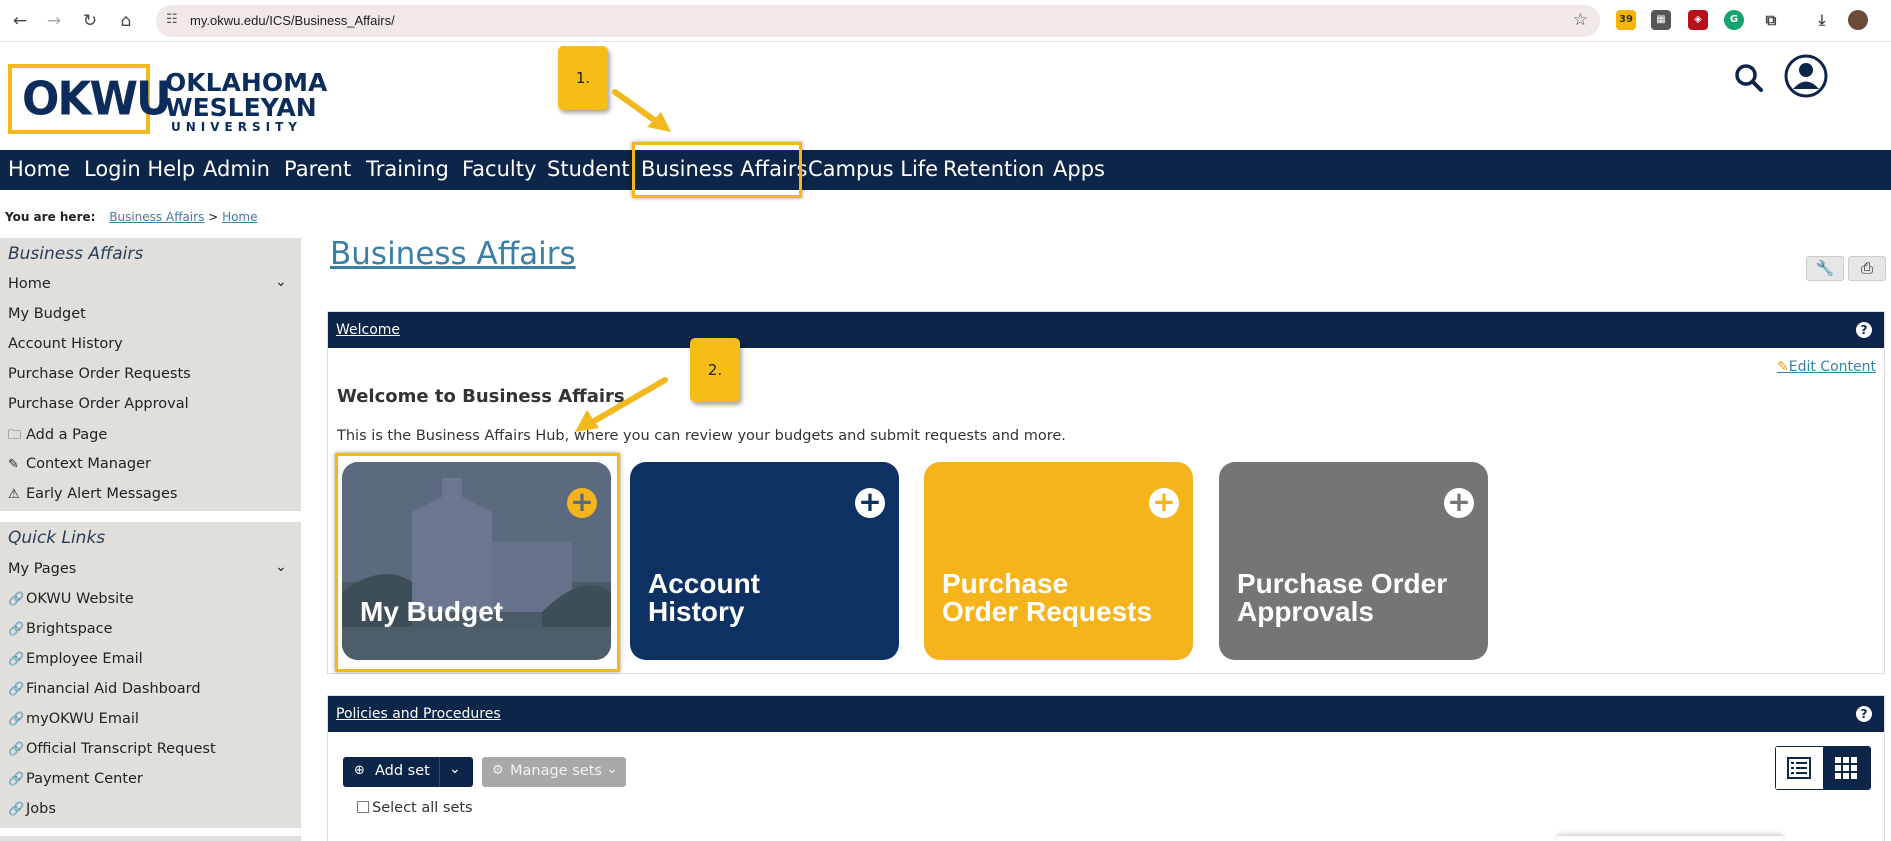 This screenshot has width=1891, height=841. What do you see at coordinates (29, 284) in the screenshot?
I see `sidebar-item-home: Home` at bounding box center [29, 284].